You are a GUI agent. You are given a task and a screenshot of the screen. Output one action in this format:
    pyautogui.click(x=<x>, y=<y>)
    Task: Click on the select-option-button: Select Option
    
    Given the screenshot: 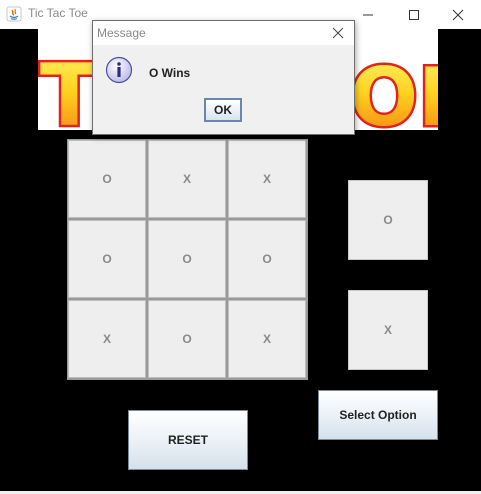 What is the action you would take?
    pyautogui.click(x=378, y=415)
    